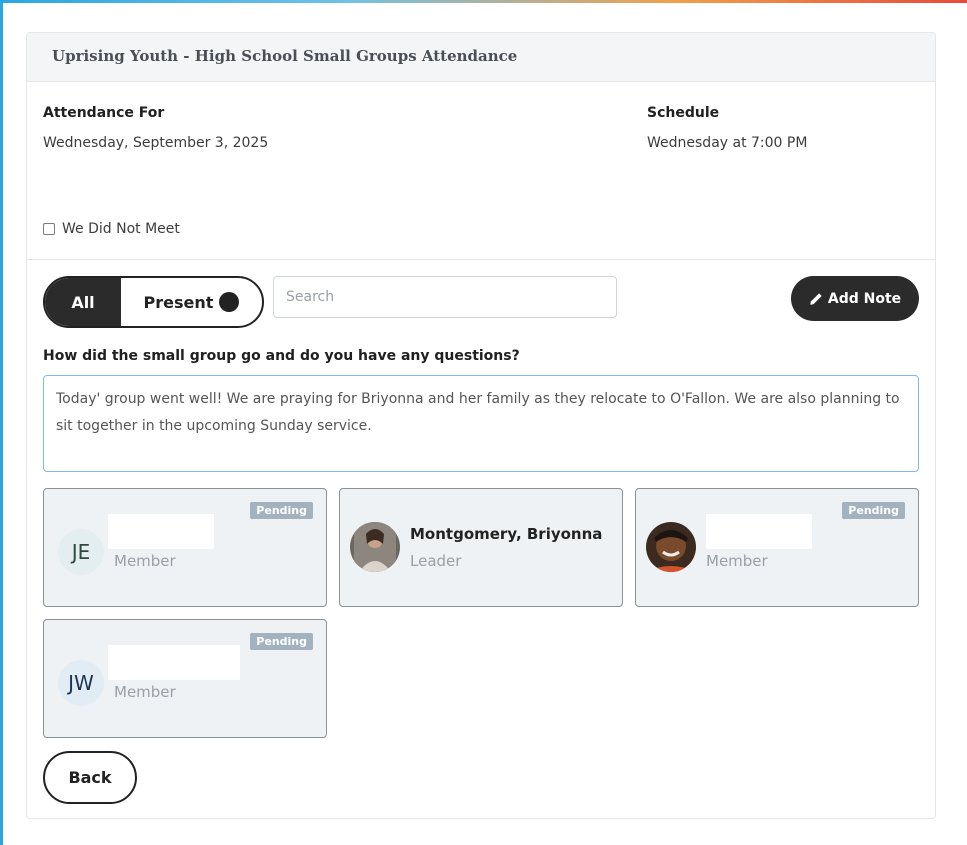 The image size is (967, 845). I want to click on add-note-button: Add Note, so click(855, 298).